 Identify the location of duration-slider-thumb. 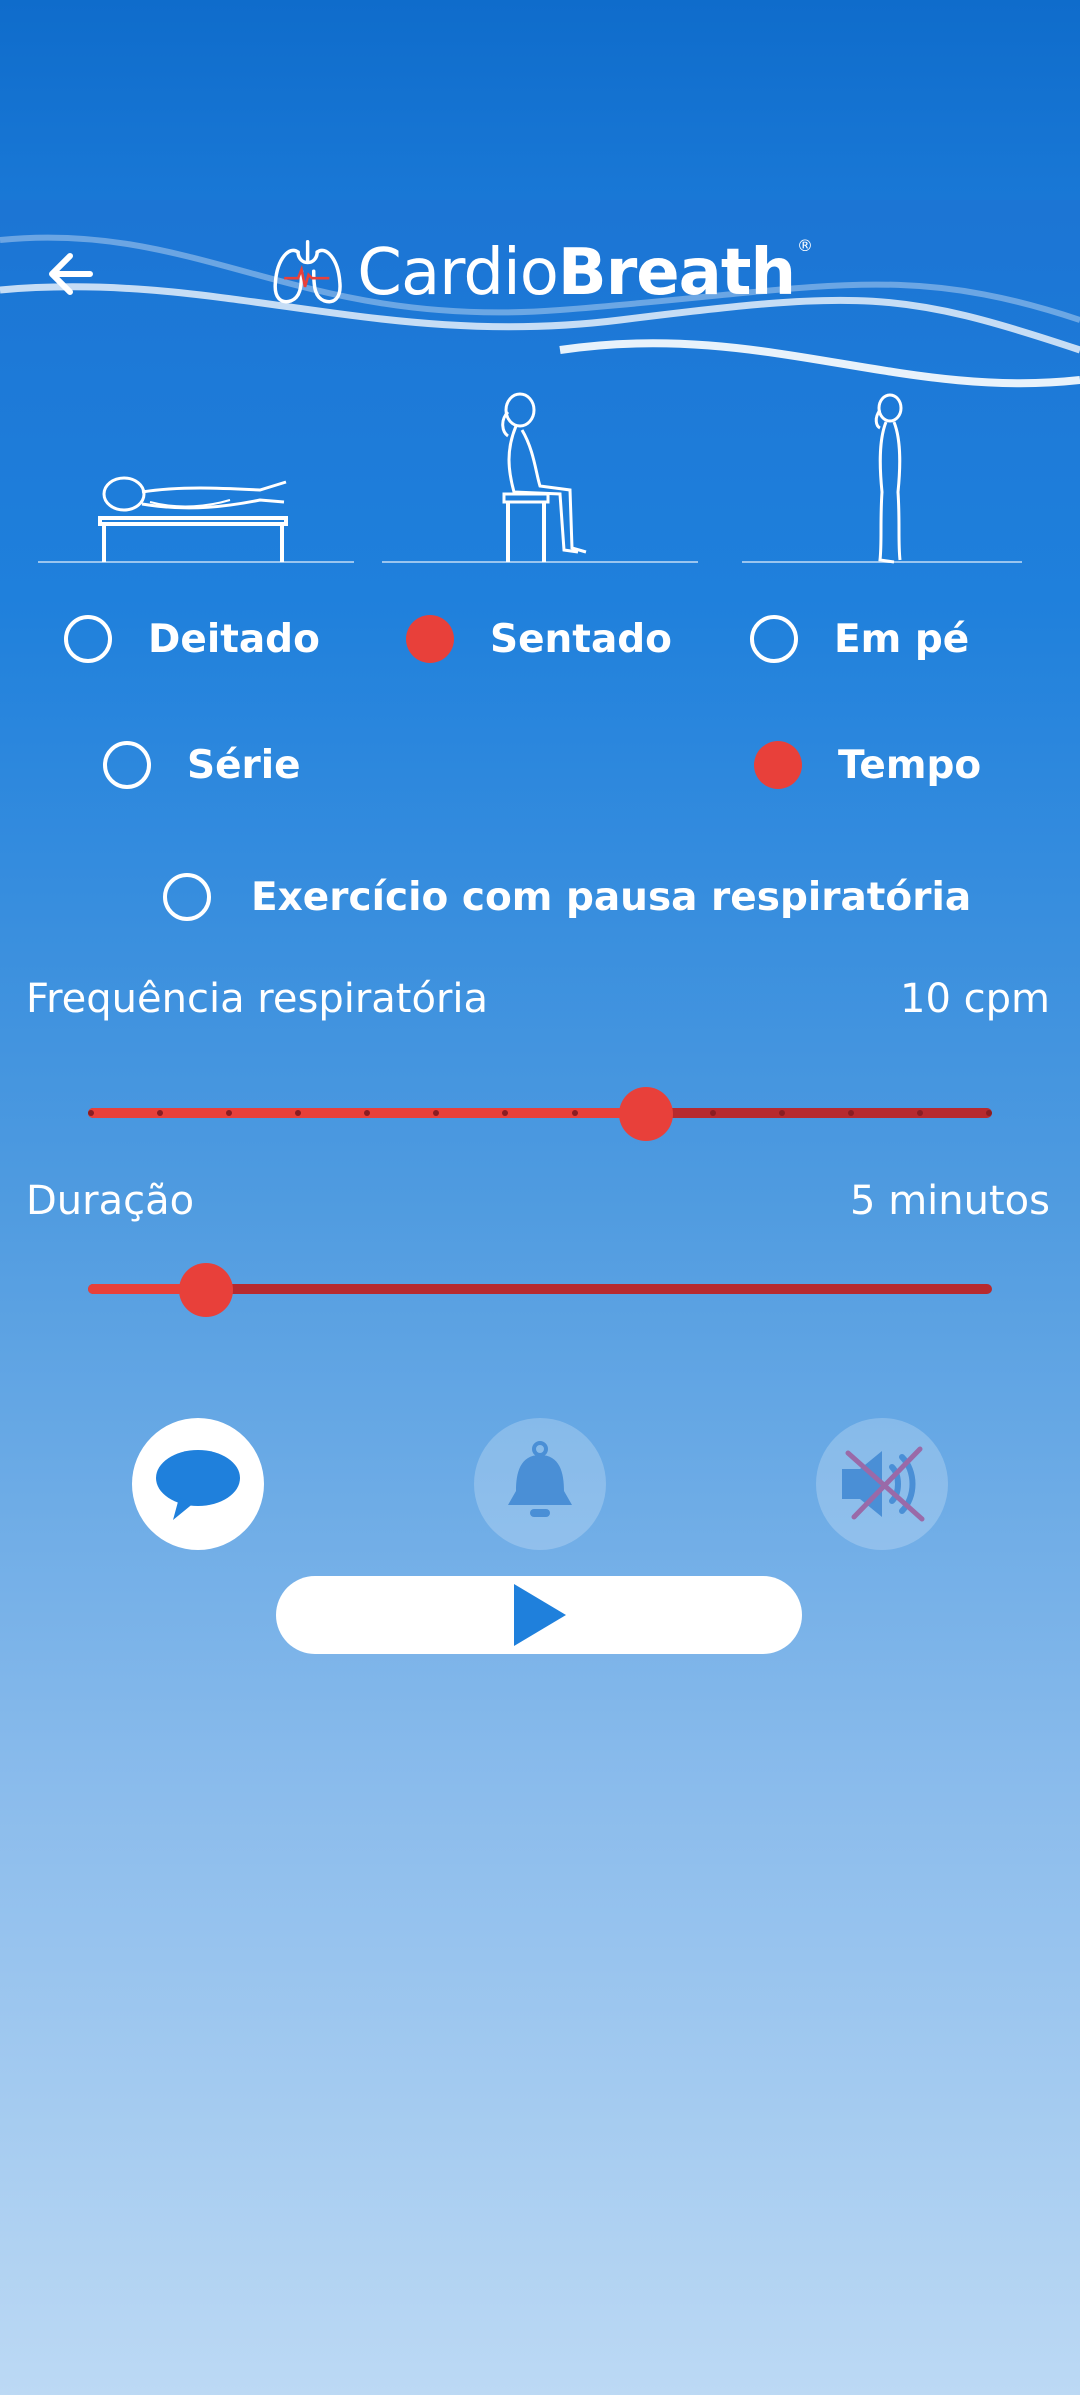
(206, 1290).